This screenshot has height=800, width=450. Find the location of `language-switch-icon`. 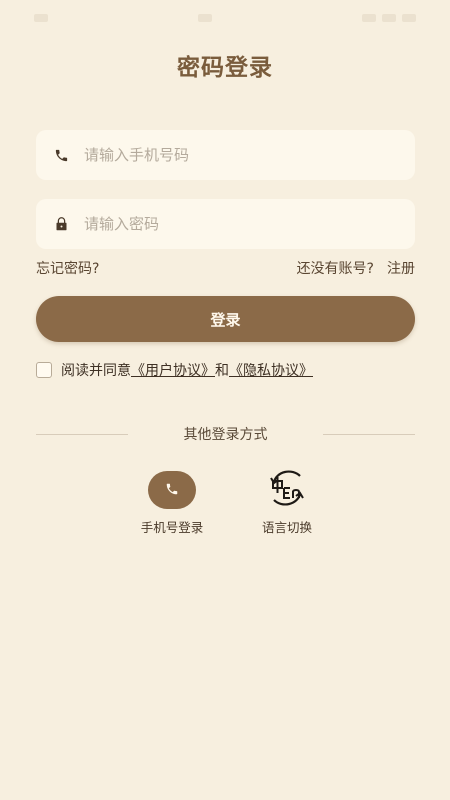

language-switch-icon is located at coordinates (287, 490).